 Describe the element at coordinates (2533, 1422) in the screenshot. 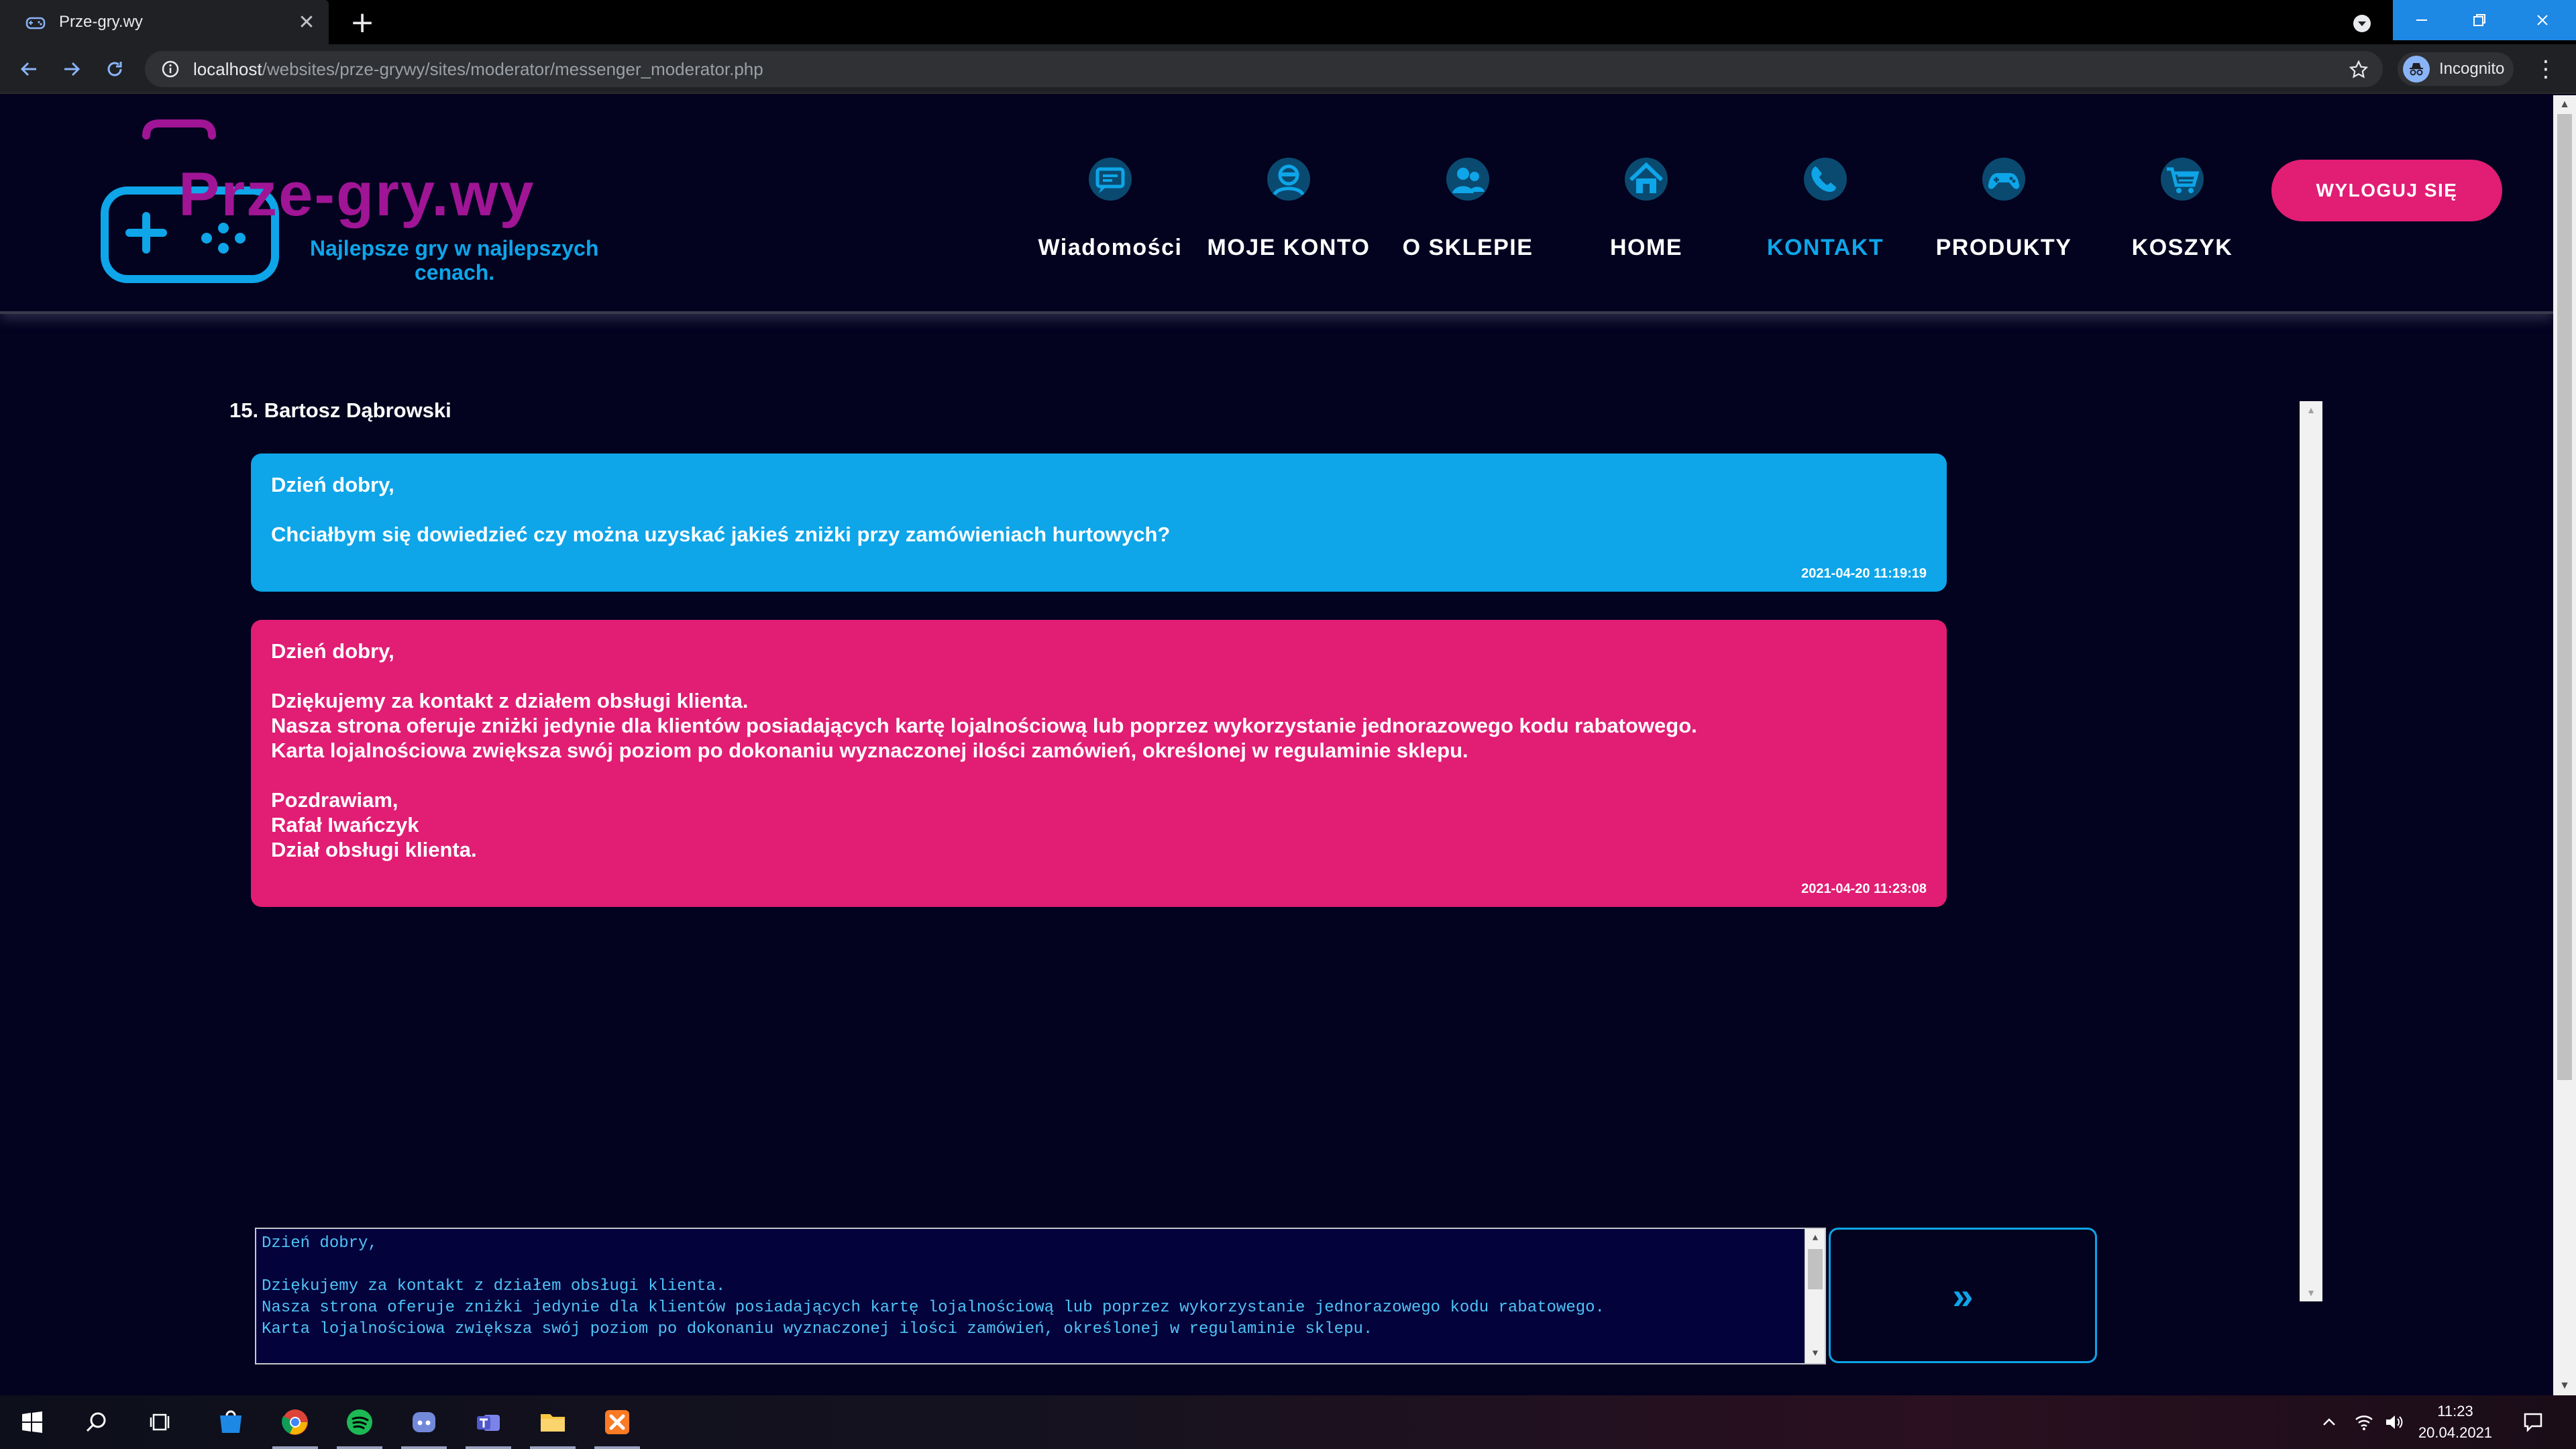

I see `notifications-icon` at that location.